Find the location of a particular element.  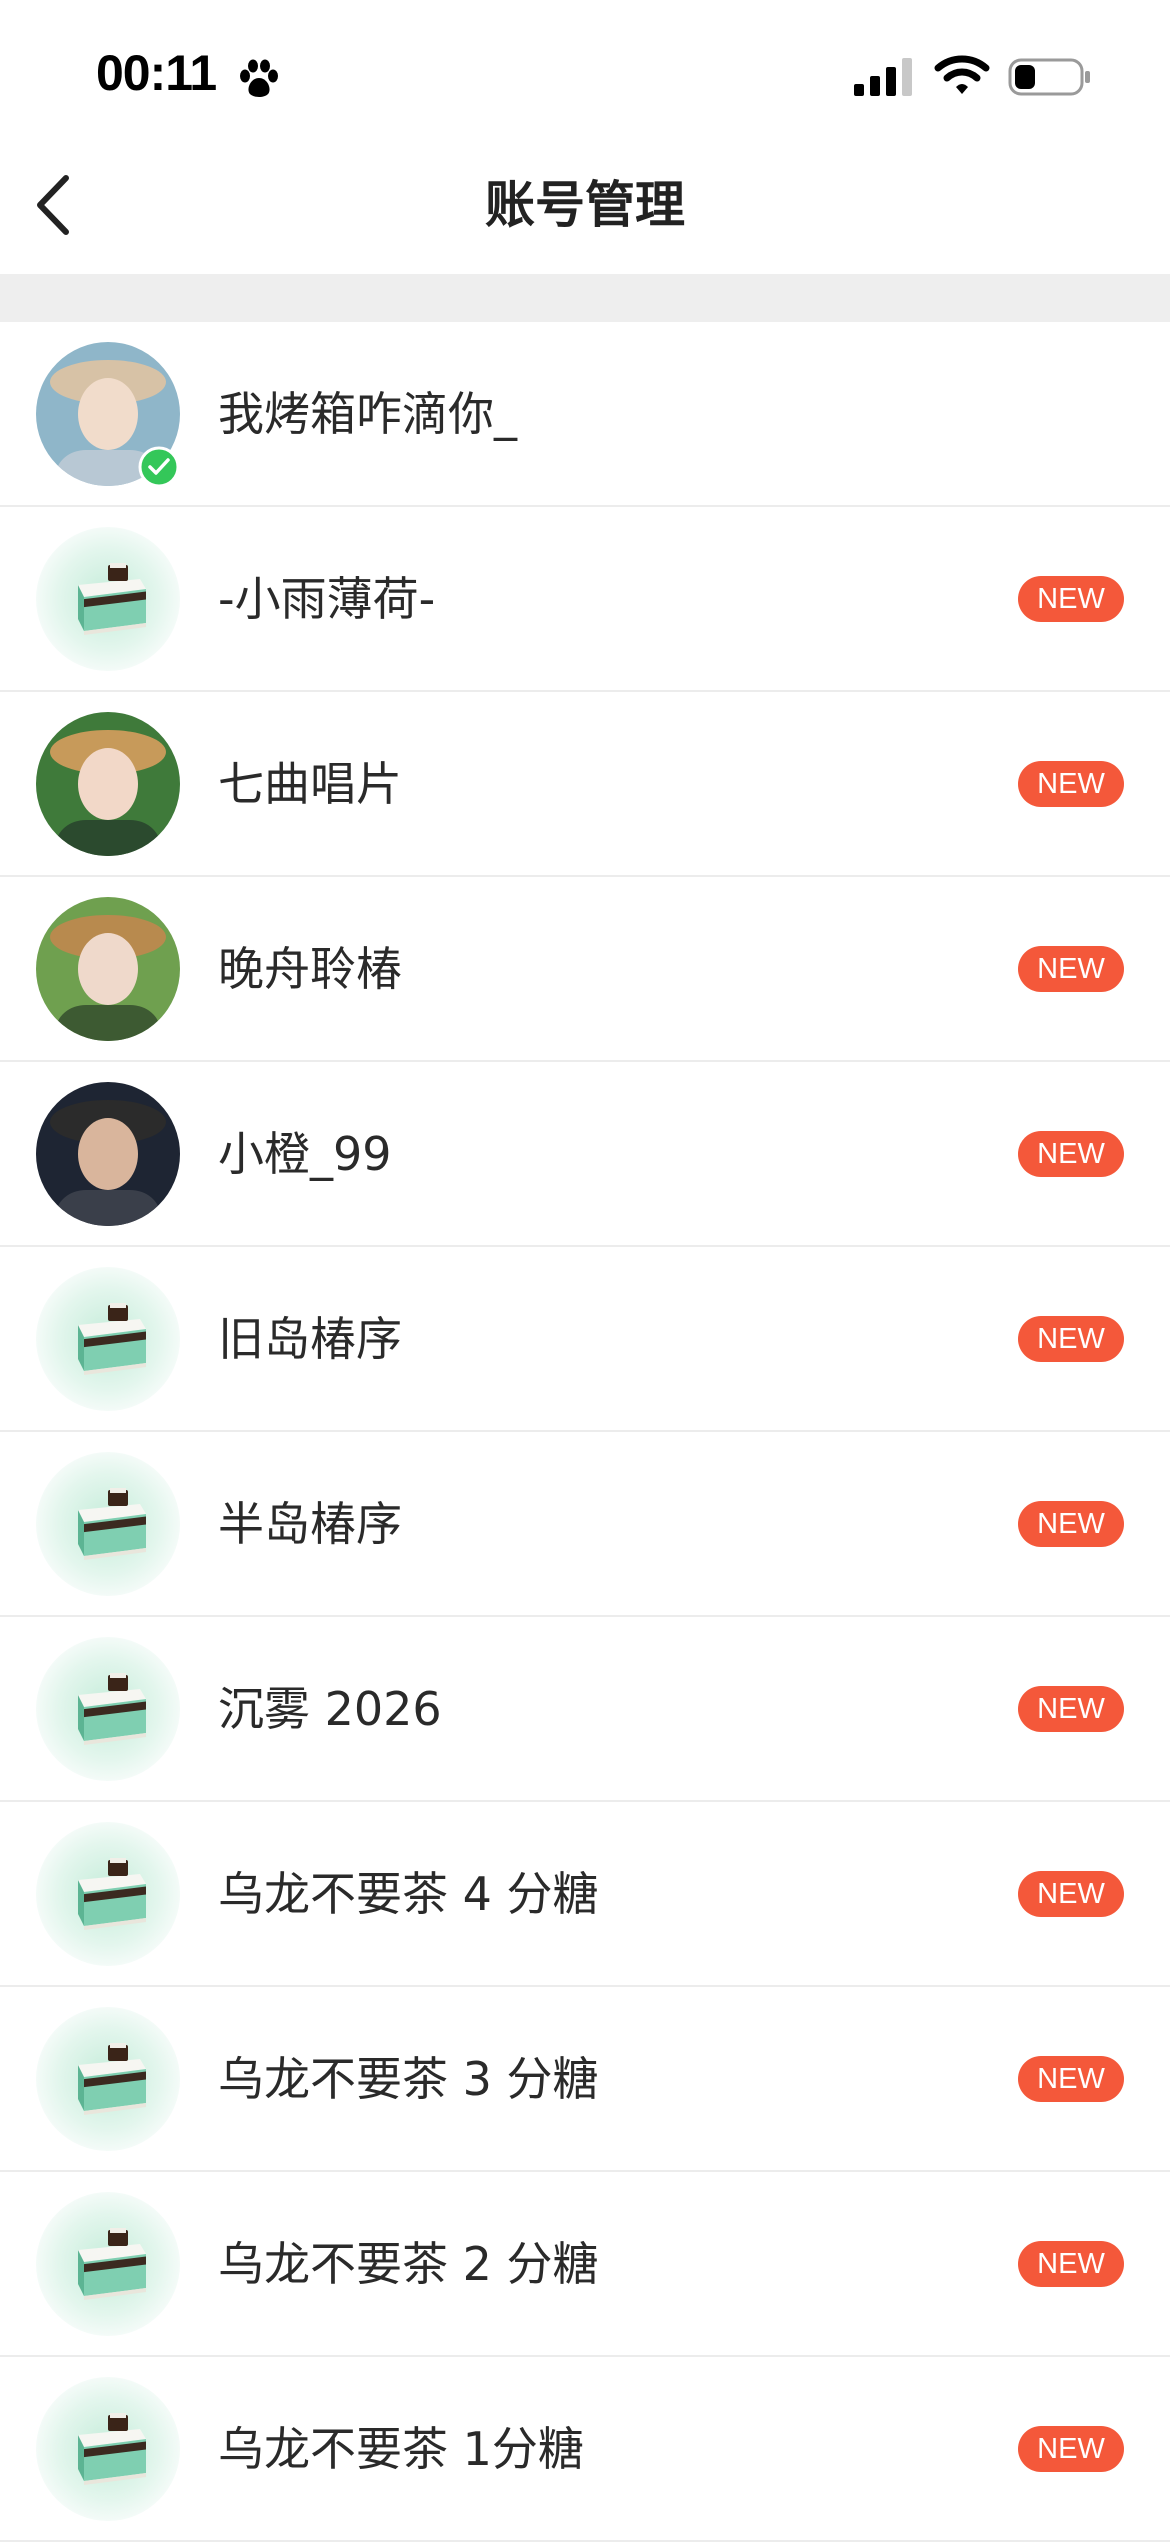

status-time: 00:11 is located at coordinates (156, 73).